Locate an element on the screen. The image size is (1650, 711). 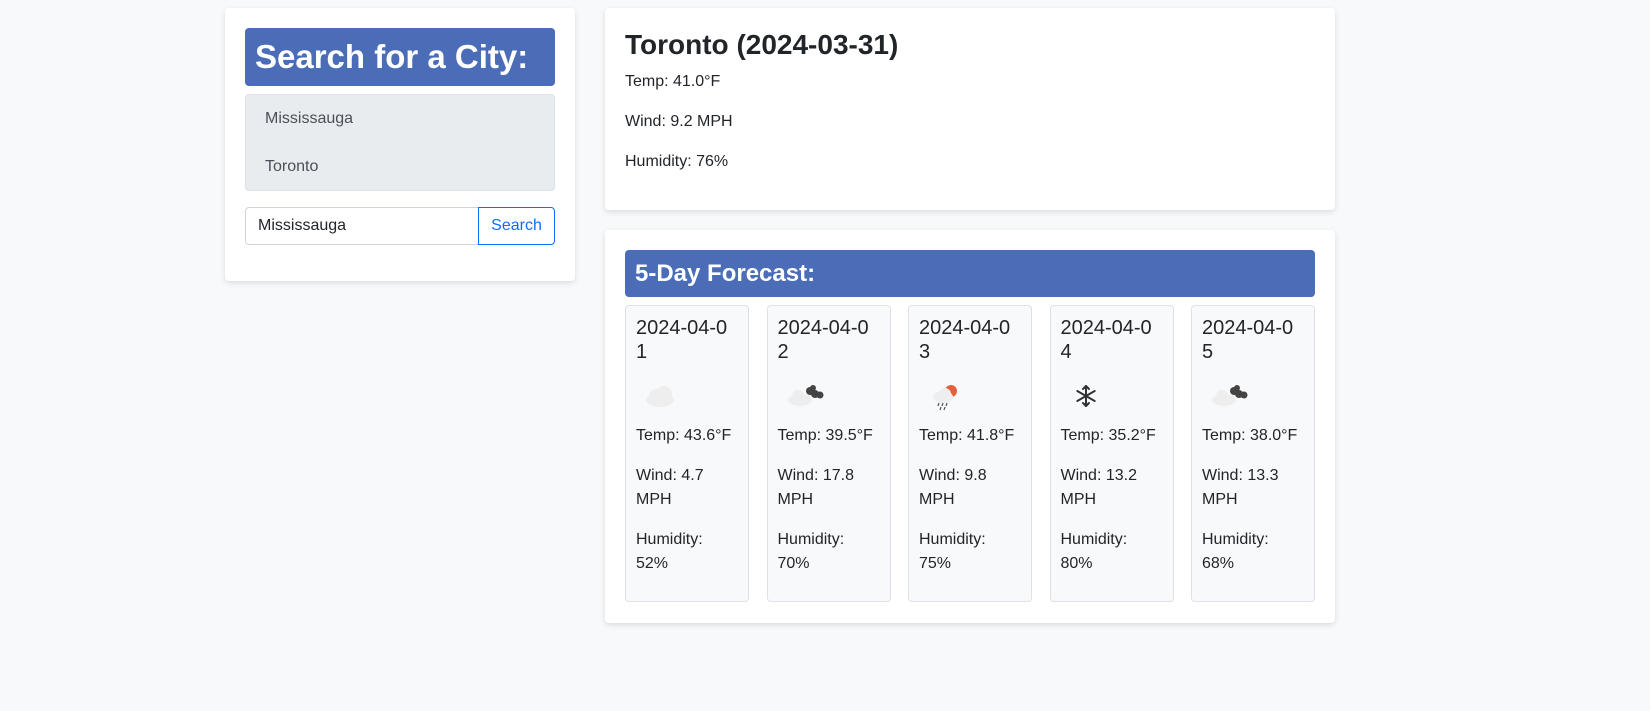
forecast-date: 2024-04-01 is located at coordinates (682, 340).